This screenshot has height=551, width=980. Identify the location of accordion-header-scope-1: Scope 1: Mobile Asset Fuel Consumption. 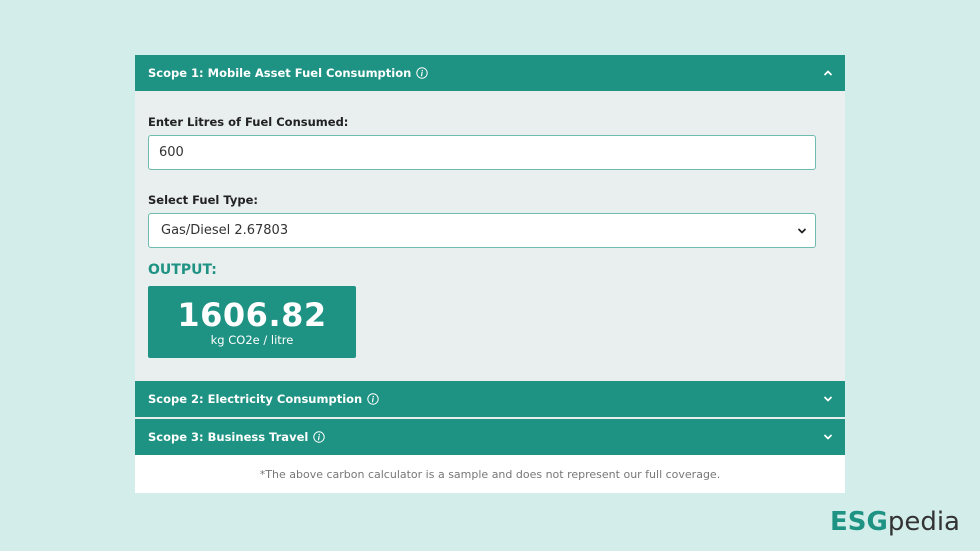
(490, 73).